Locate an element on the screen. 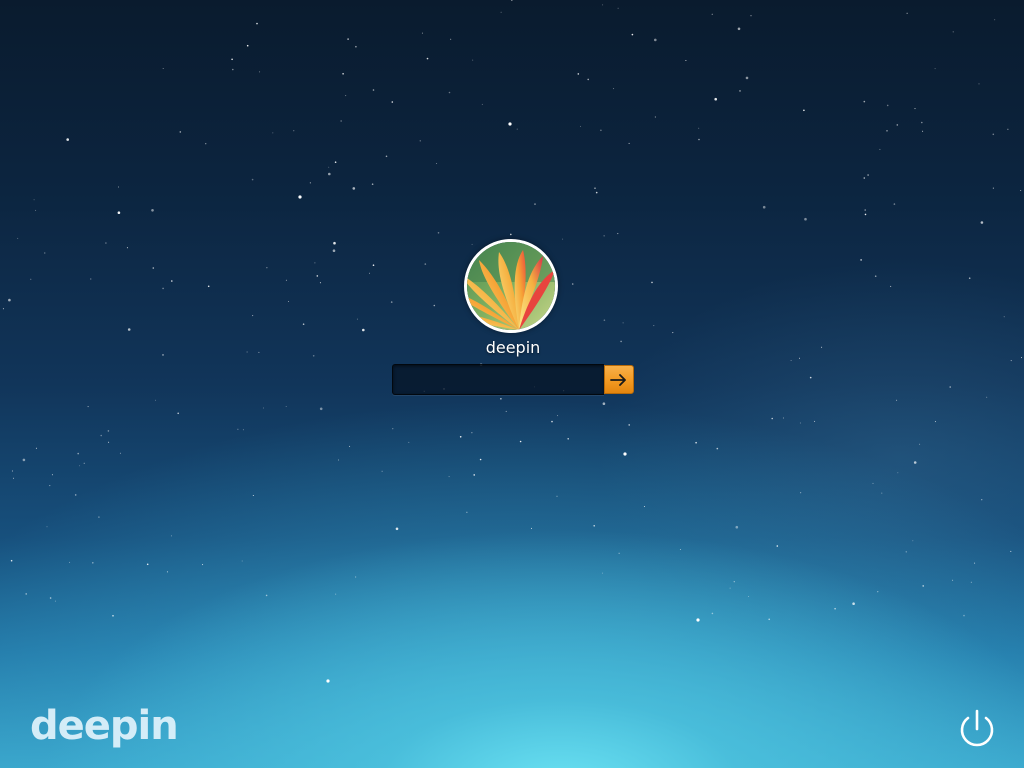  password-row is located at coordinates (513, 379).